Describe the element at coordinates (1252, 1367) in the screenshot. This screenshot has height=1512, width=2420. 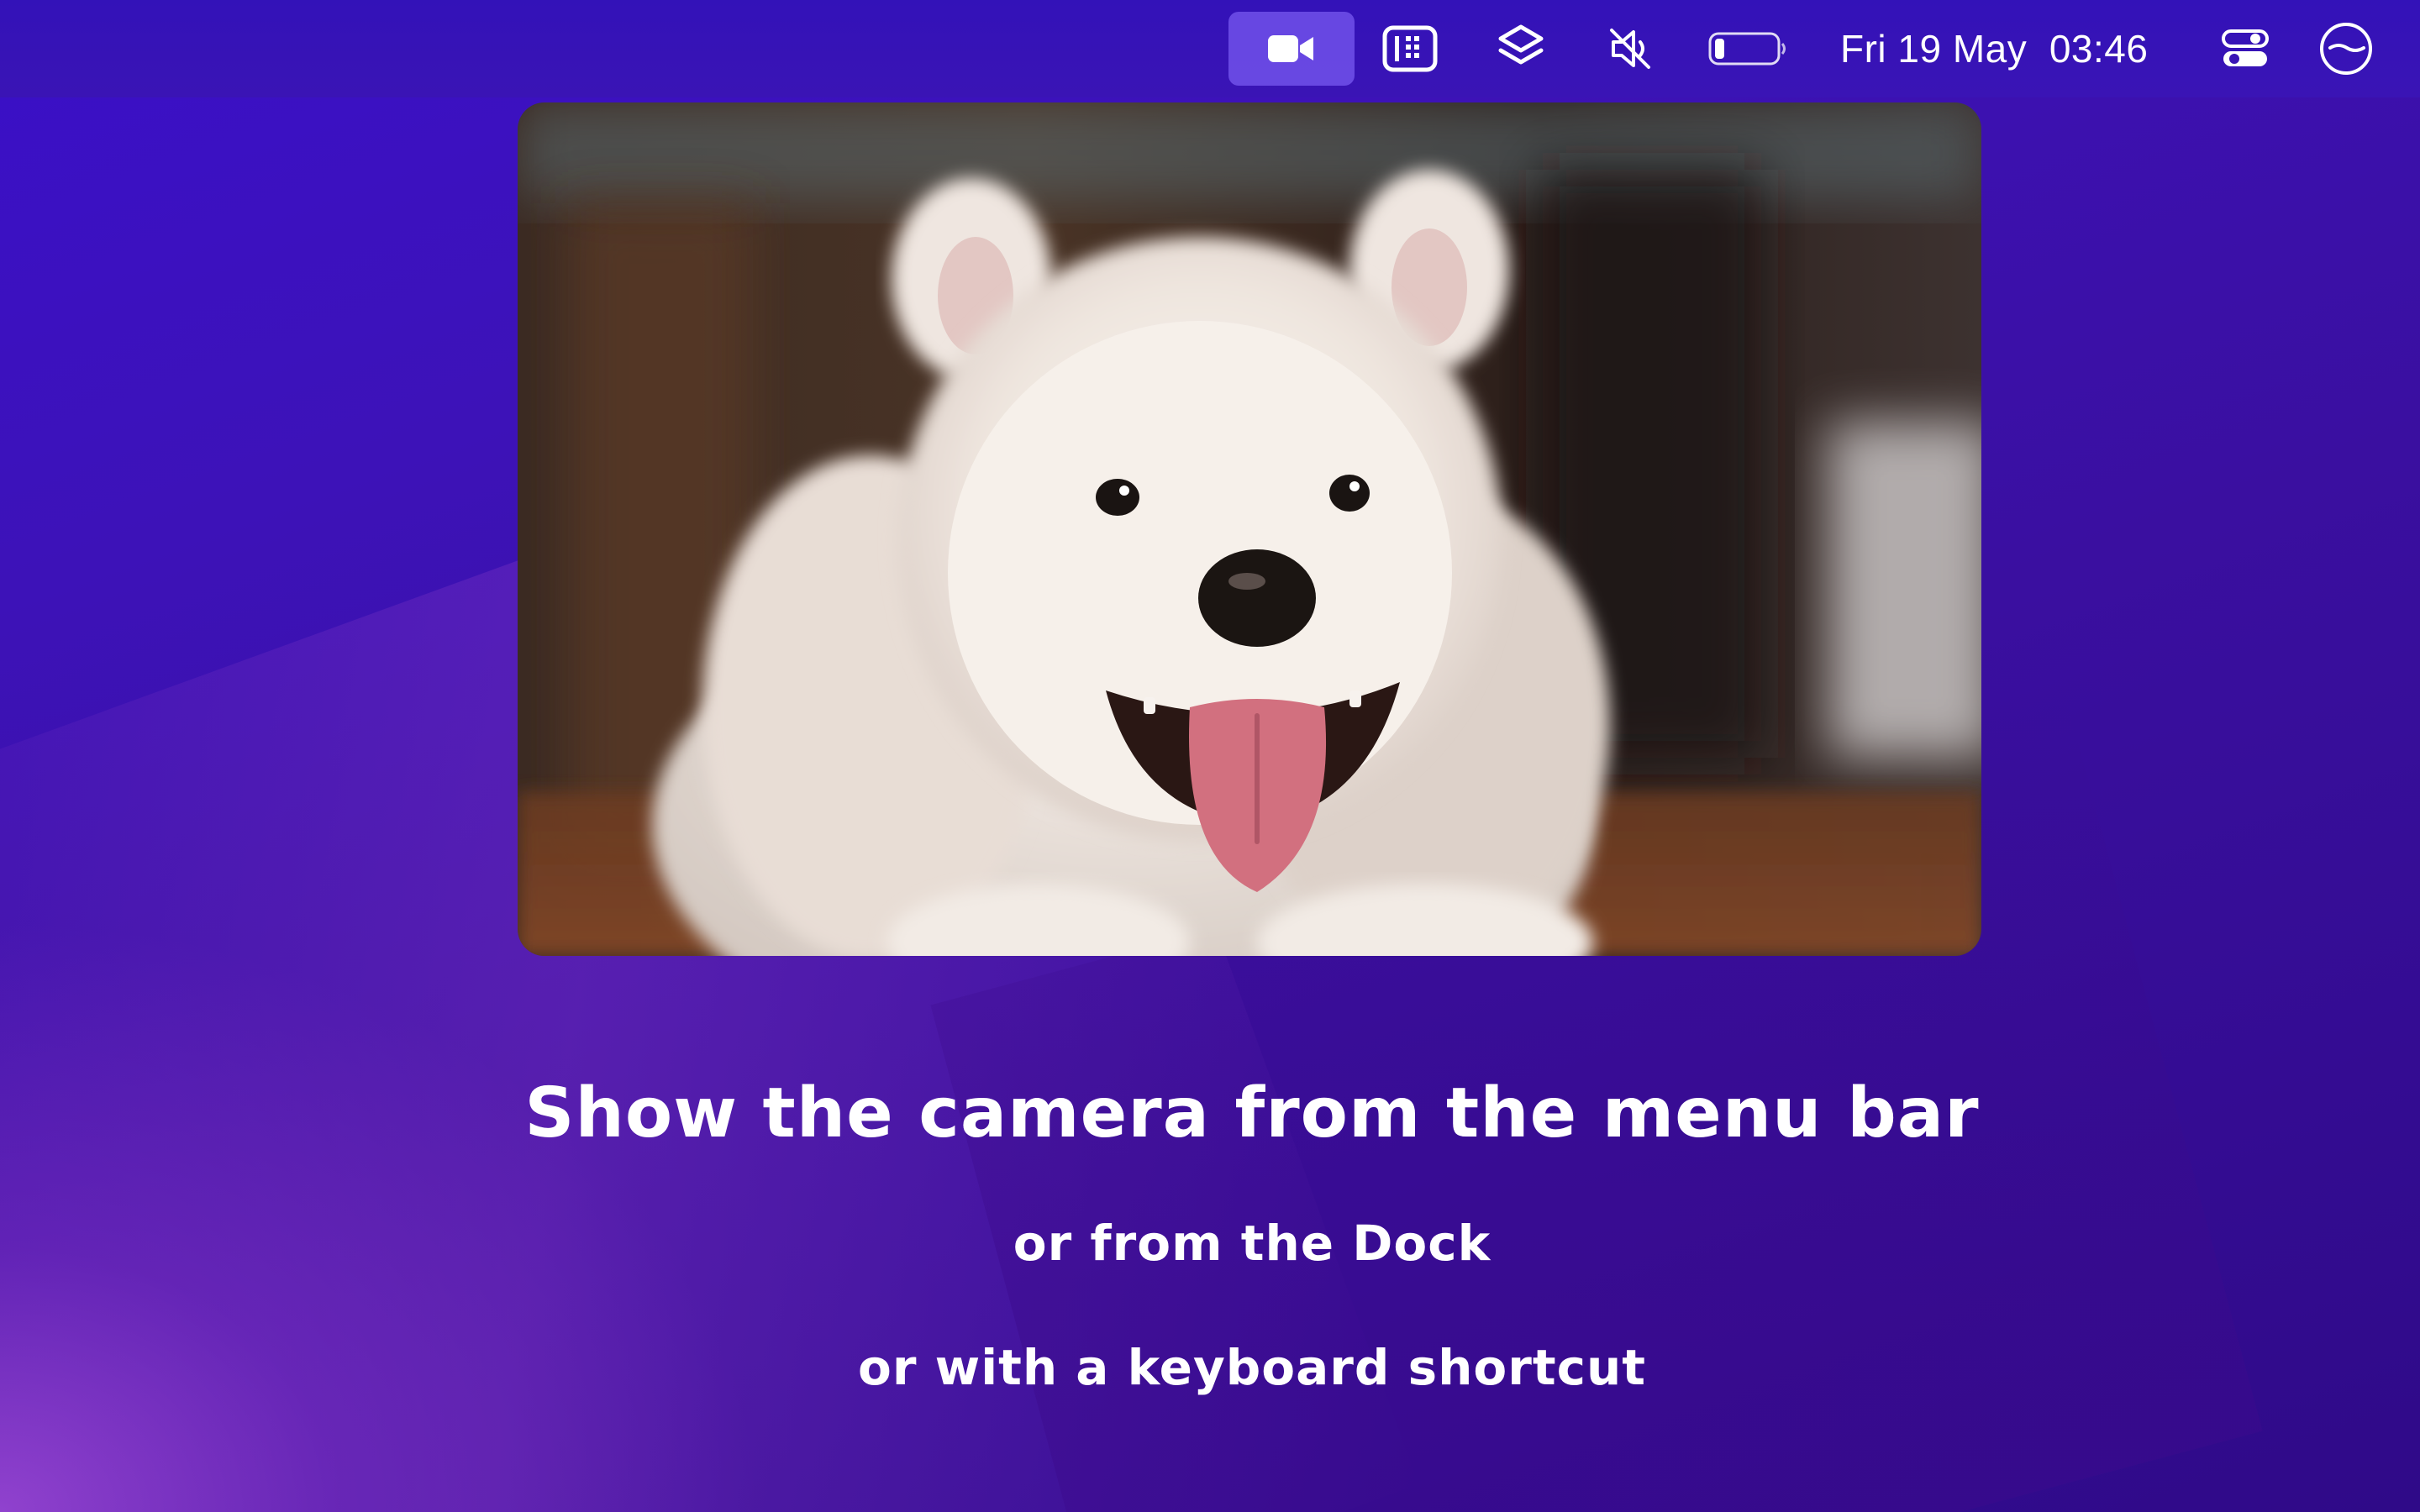
I see `caption-shortcut: or with a keyboard shortcut` at that location.